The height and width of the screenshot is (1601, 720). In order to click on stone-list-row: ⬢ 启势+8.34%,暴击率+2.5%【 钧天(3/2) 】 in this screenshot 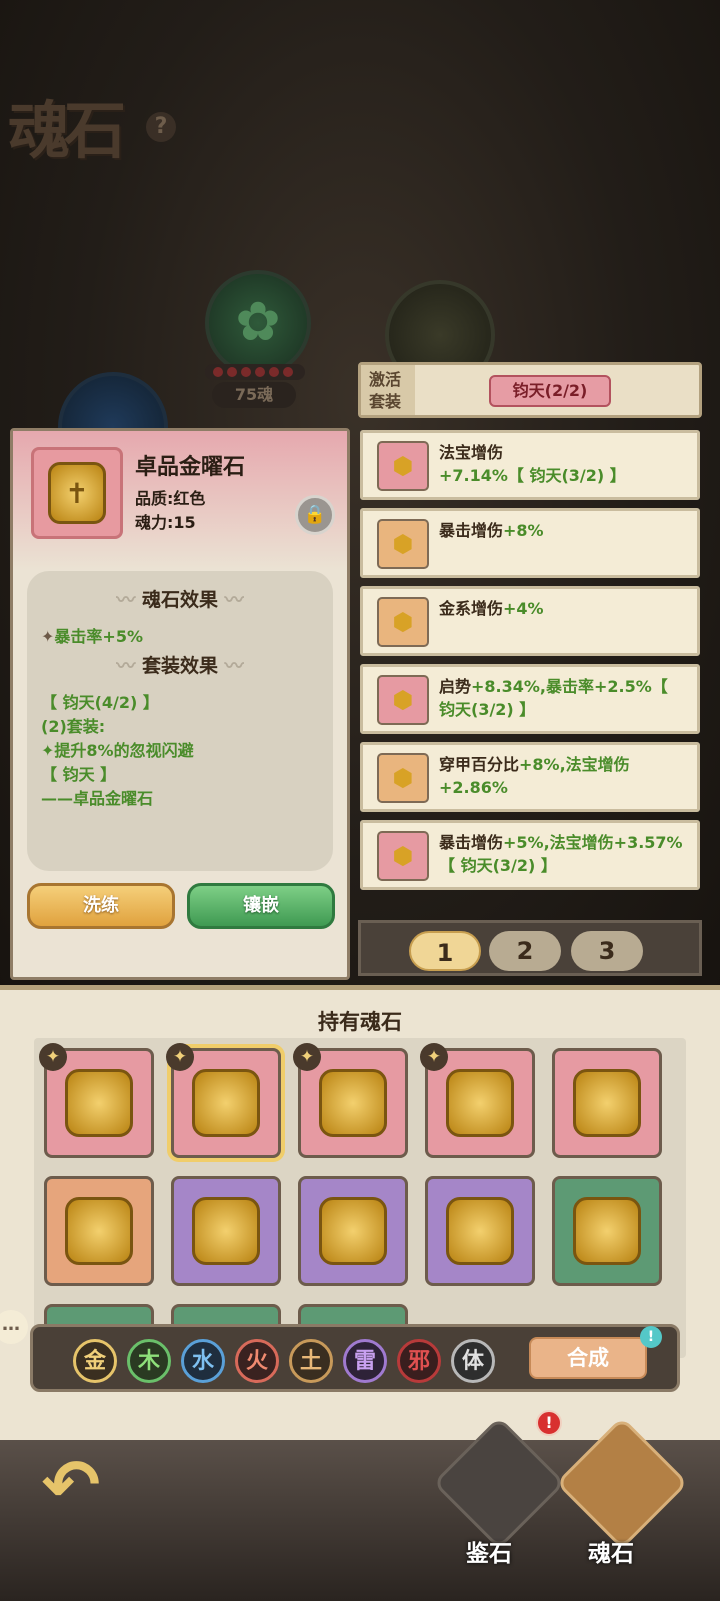, I will do `click(530, 699)`.